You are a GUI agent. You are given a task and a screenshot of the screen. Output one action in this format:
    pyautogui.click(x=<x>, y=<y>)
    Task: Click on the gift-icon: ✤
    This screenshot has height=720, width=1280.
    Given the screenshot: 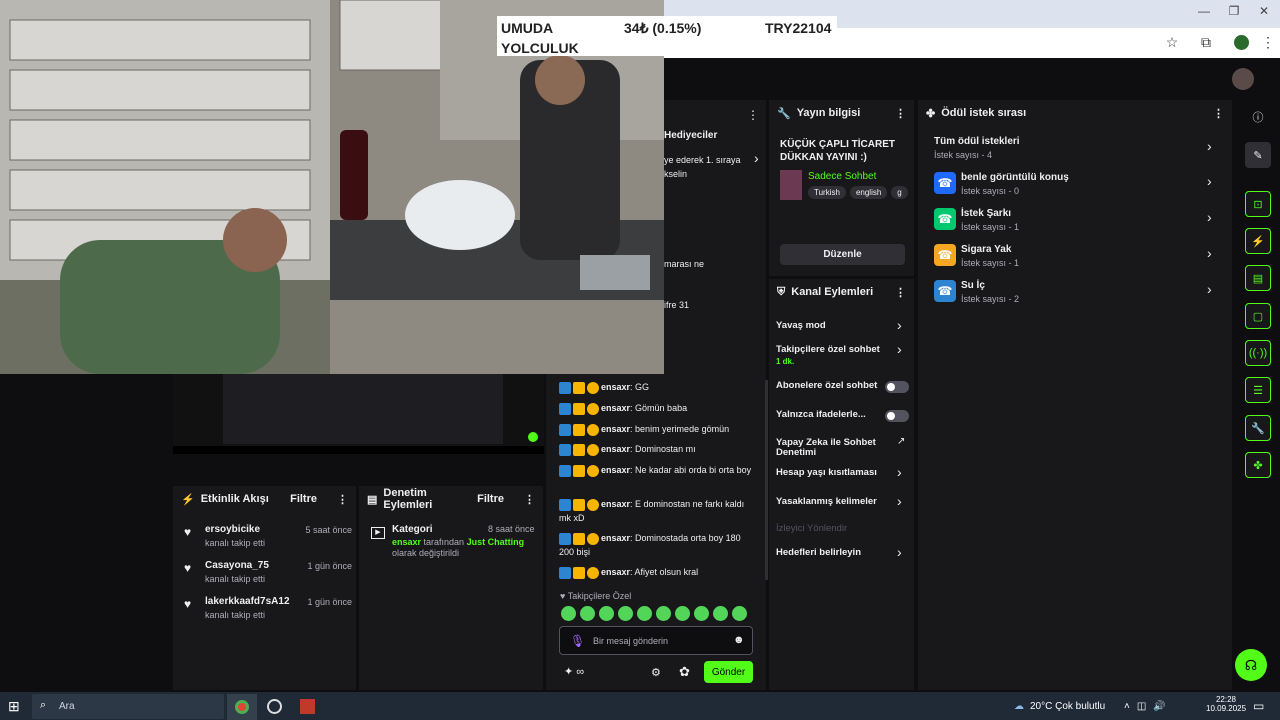 What is the action you would take?
    pyautogui.click(x=1258, y=465)
    